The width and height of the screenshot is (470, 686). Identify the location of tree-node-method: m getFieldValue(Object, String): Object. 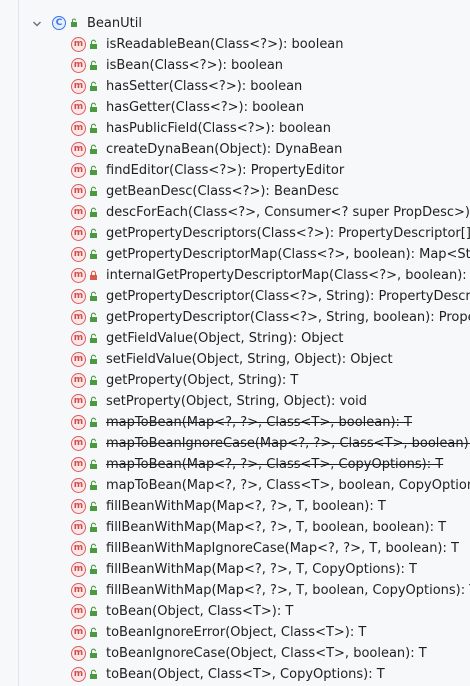
(235, 338).